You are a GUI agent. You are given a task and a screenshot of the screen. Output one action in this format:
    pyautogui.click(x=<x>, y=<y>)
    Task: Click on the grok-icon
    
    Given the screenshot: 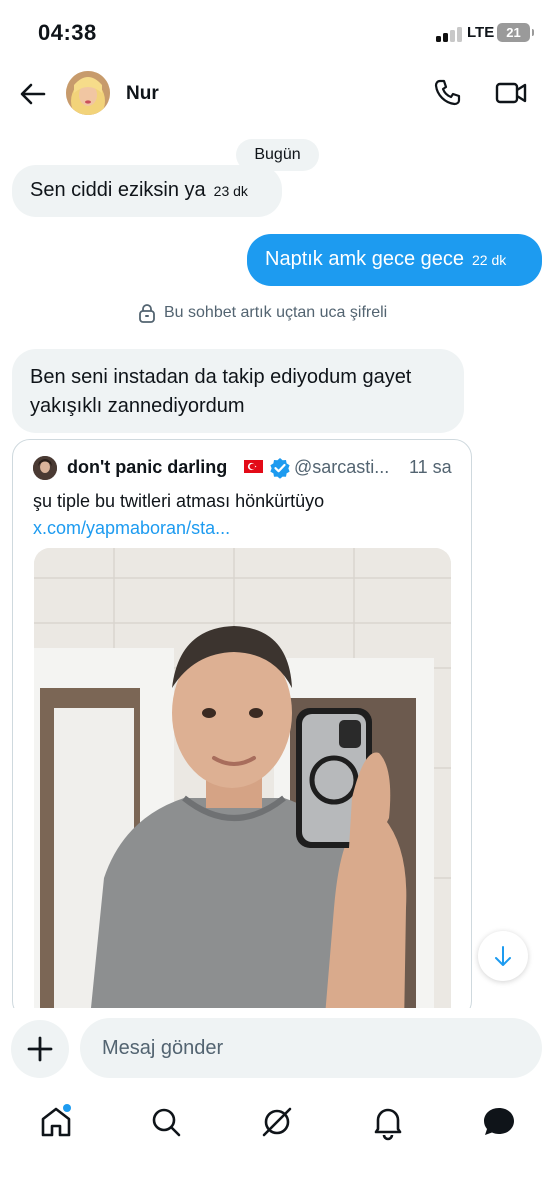 What is the action you would take?
    pyautogui.click(x=277, y=1122)
    